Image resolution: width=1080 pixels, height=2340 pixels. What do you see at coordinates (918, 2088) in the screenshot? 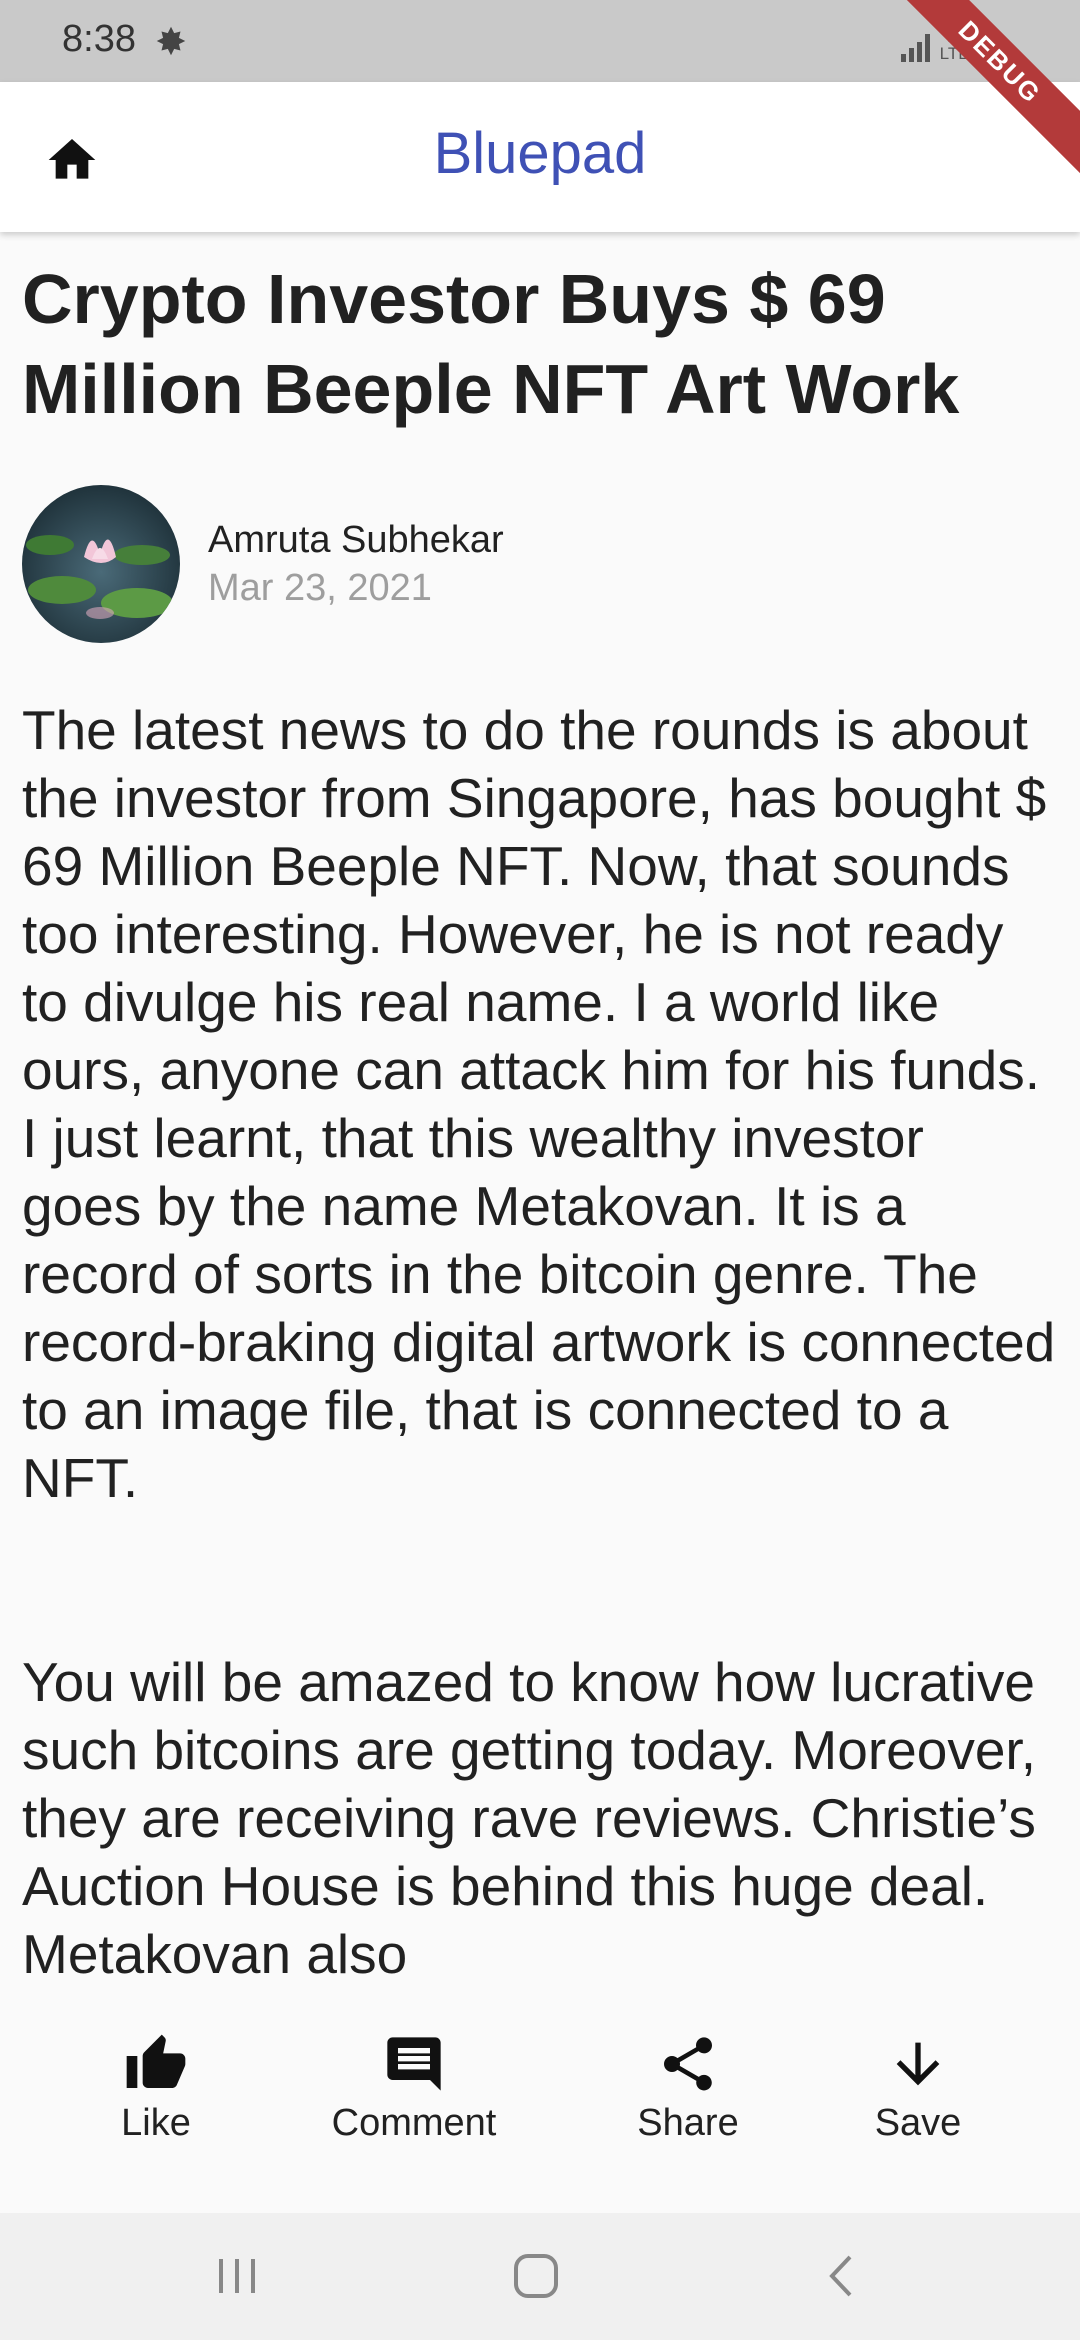
I see `save-button: Save` at bounding box center [918, 2088].